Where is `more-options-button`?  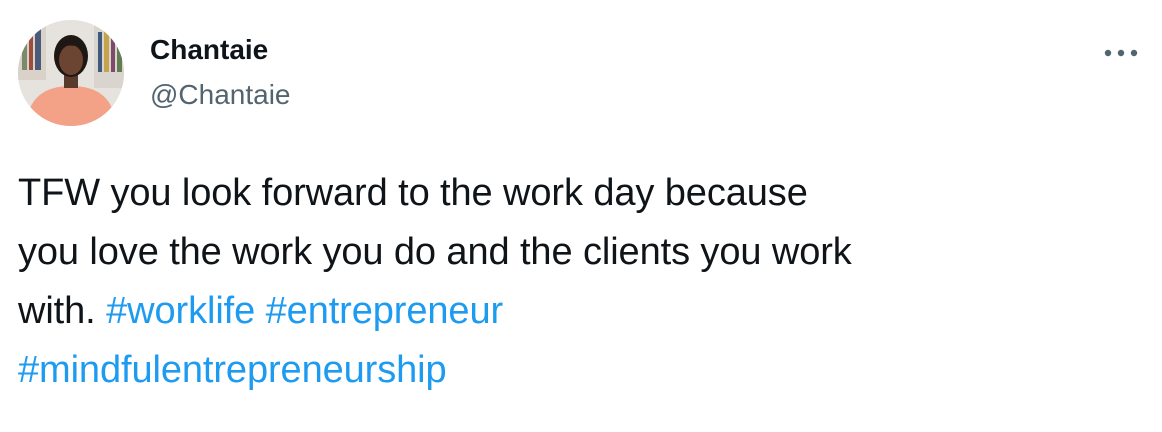
more-options-button is located at coordinates (1121, 53).